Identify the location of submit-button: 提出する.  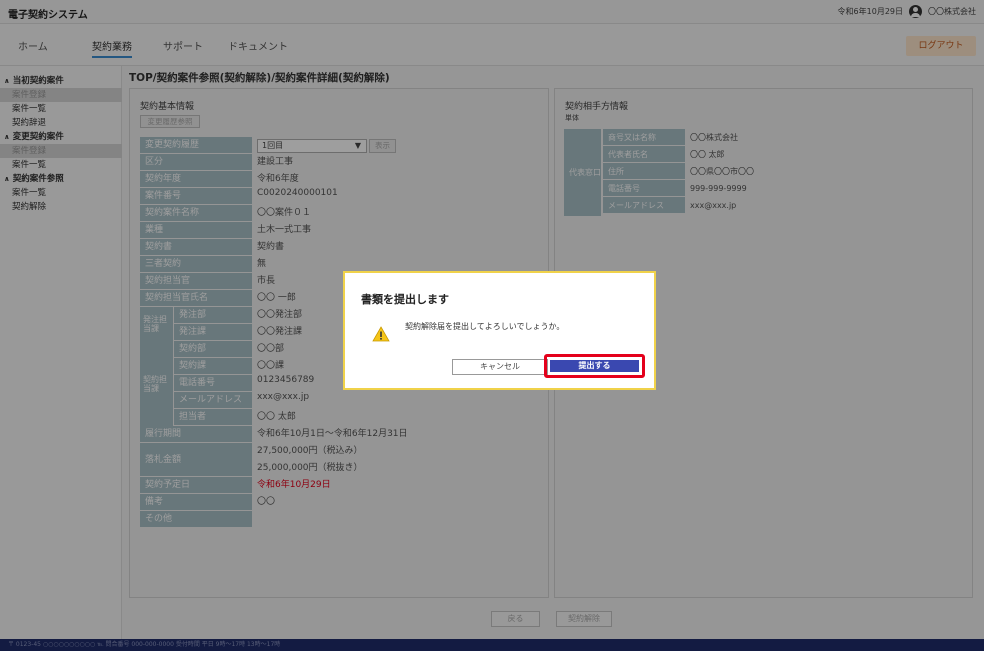
(594, 366).